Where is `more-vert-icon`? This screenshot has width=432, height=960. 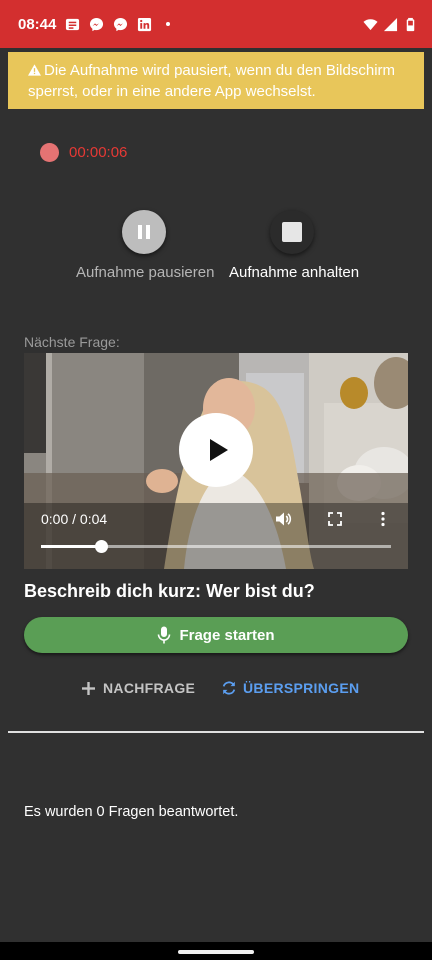 more-vert-icon is located at coordinates (383, 519).